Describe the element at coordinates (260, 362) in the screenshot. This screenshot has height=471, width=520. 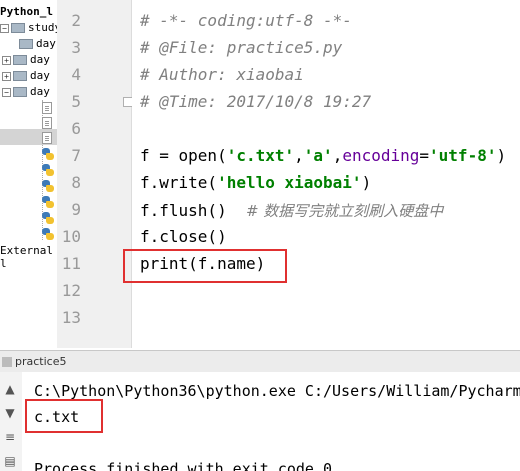
I see `run-panel-header: practice5` at that location.